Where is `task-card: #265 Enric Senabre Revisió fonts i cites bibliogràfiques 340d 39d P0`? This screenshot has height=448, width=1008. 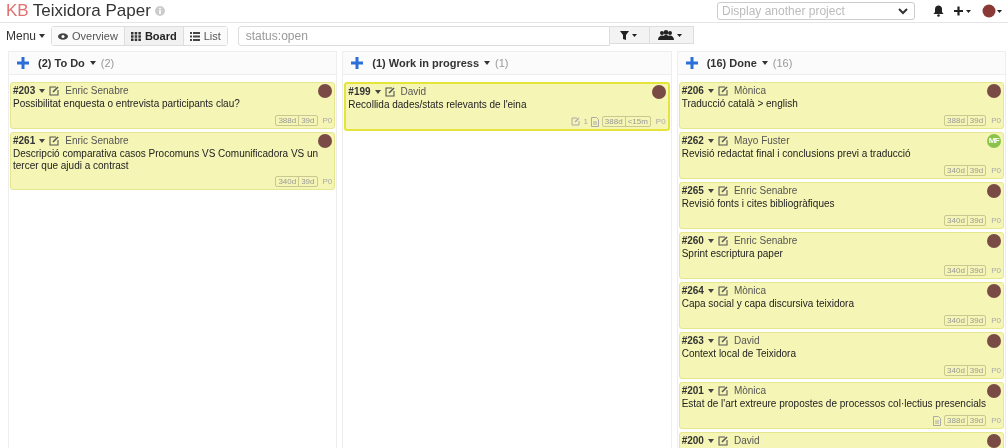 task-card: #265 Enric Senabre Revisió fonts i cites bibliogràfiques 340d 39d P0 is located at coordinates (841, 205).